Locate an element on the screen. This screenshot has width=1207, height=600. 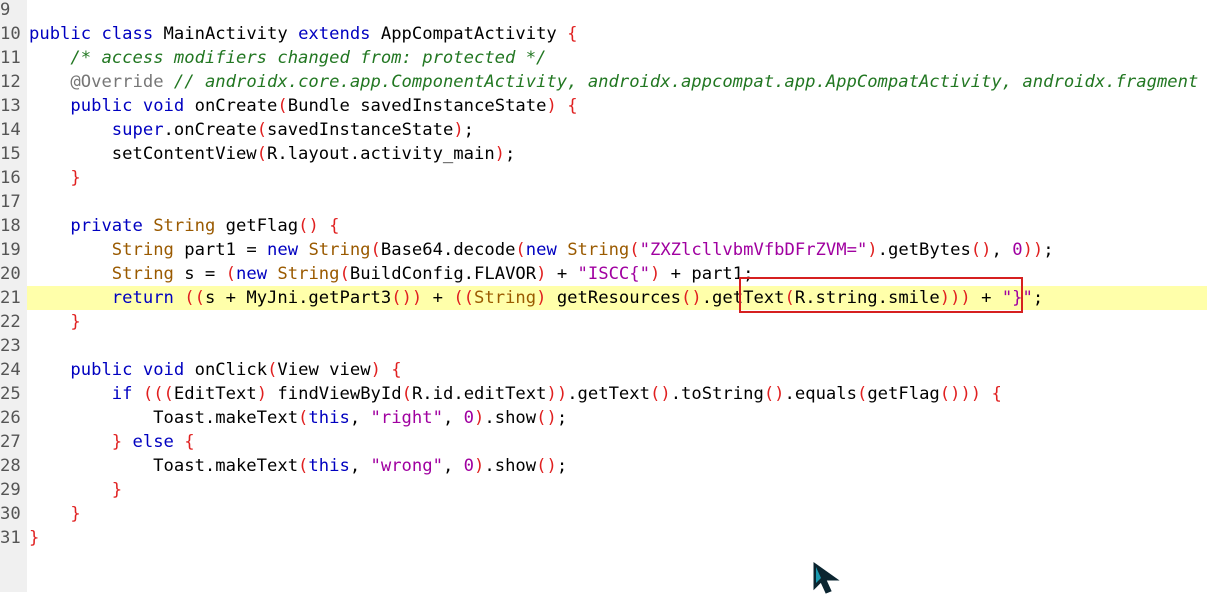
code-token: .getBytes is located at coordinates (924, 250).